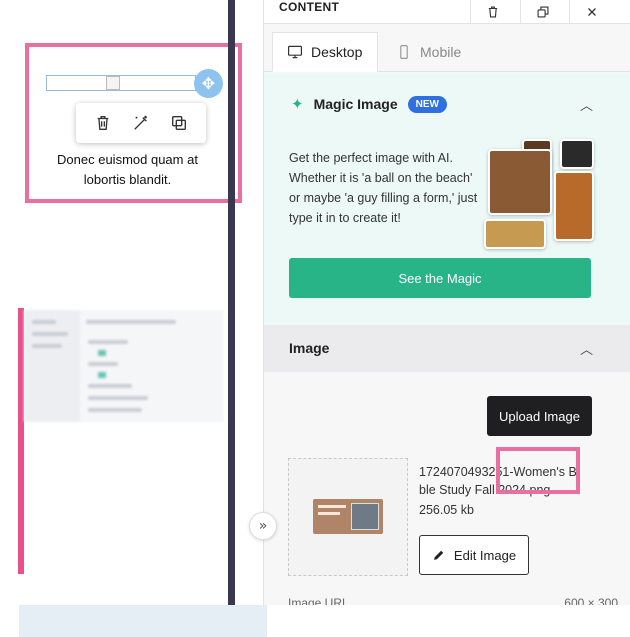 The width and height of the screenshot is (630, 637). What do you see at coordinates (439, 555) in the screenshot?
I see `pencil-icon` at bounding box center [439, 555].